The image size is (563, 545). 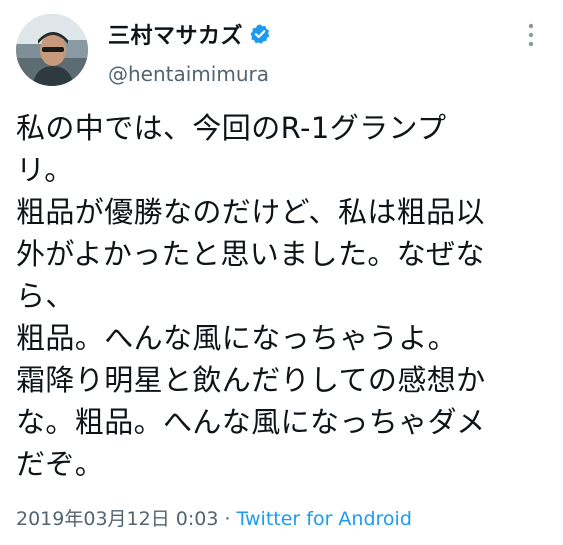 I want to click on tweet-text-line: 私の中では、今回のR-1グランプ, so click(x=231, y=128).